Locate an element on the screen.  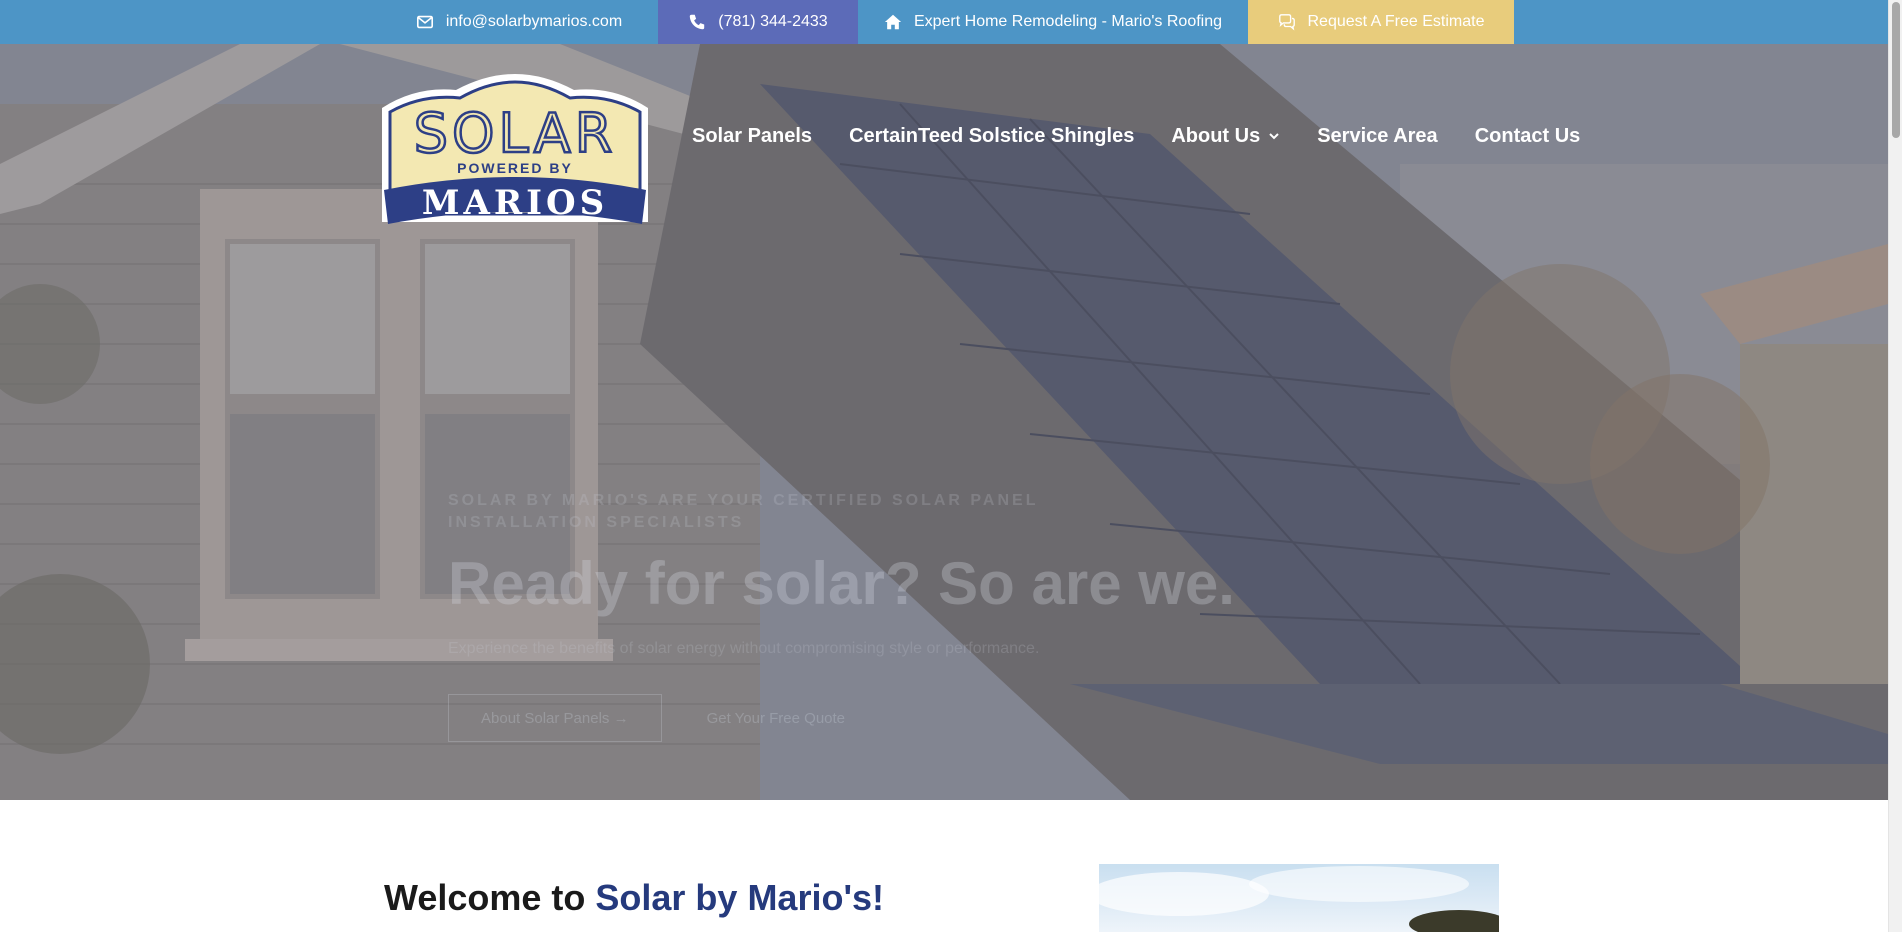
scrollbar-thumb is located at coordinates (1896, 70).